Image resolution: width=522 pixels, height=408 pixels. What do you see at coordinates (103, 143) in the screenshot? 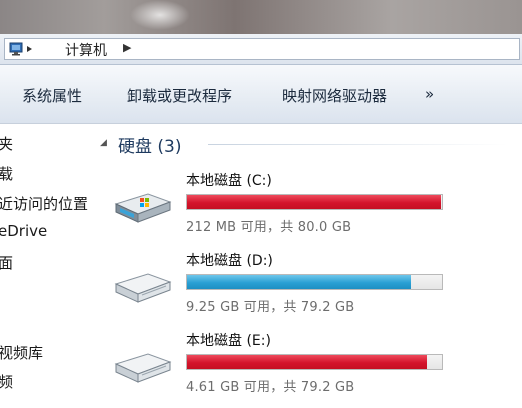
I see `triangle-collapse-icon: ◢` at bounding box center [103, 143].